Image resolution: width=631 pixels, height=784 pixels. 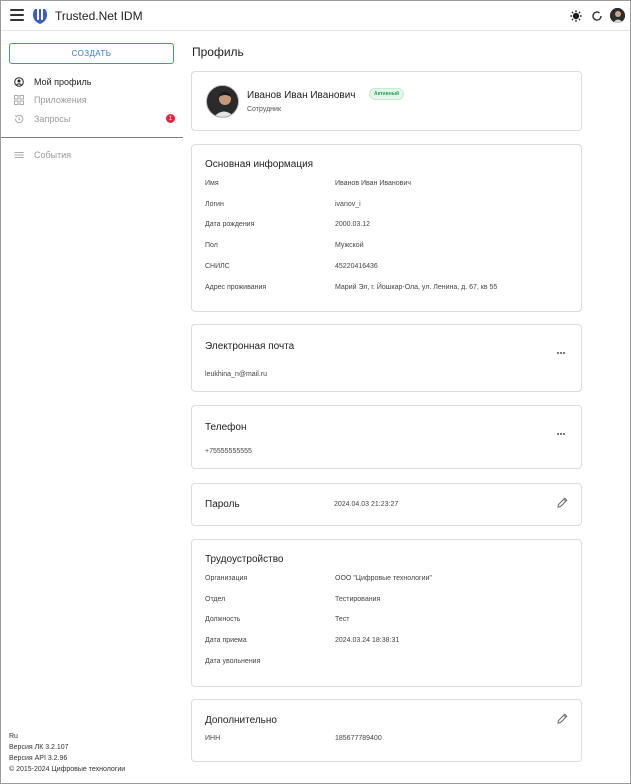 What do you see at coordinates (52, 119) in the screenshot?
I see `sidebar-item-label: Запросы` at bounding box center [52, 119].